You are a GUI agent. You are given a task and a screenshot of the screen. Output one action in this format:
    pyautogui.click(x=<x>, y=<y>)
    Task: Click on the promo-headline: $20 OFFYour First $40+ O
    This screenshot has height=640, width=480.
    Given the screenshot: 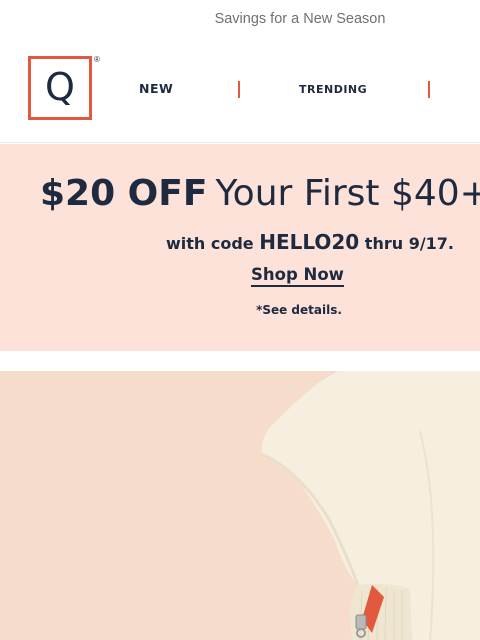 What is the action you would take?
    pyautogui.click(x=260, y=194)
    